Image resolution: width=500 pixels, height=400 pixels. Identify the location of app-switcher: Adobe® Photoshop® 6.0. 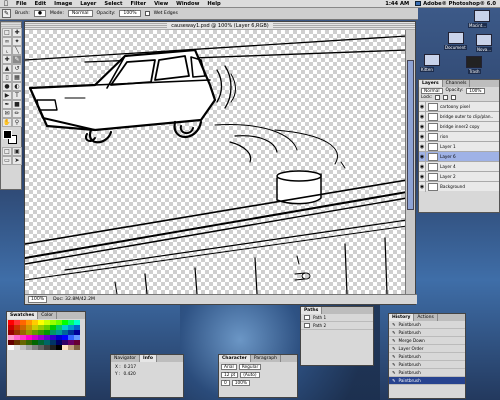
(455, 4).